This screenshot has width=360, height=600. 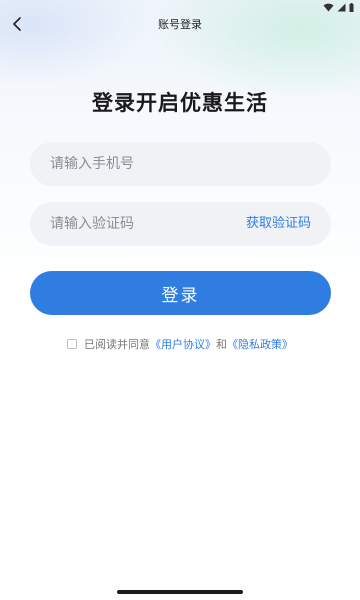 I want to click on battery-icon, so click(x=351, y=7).